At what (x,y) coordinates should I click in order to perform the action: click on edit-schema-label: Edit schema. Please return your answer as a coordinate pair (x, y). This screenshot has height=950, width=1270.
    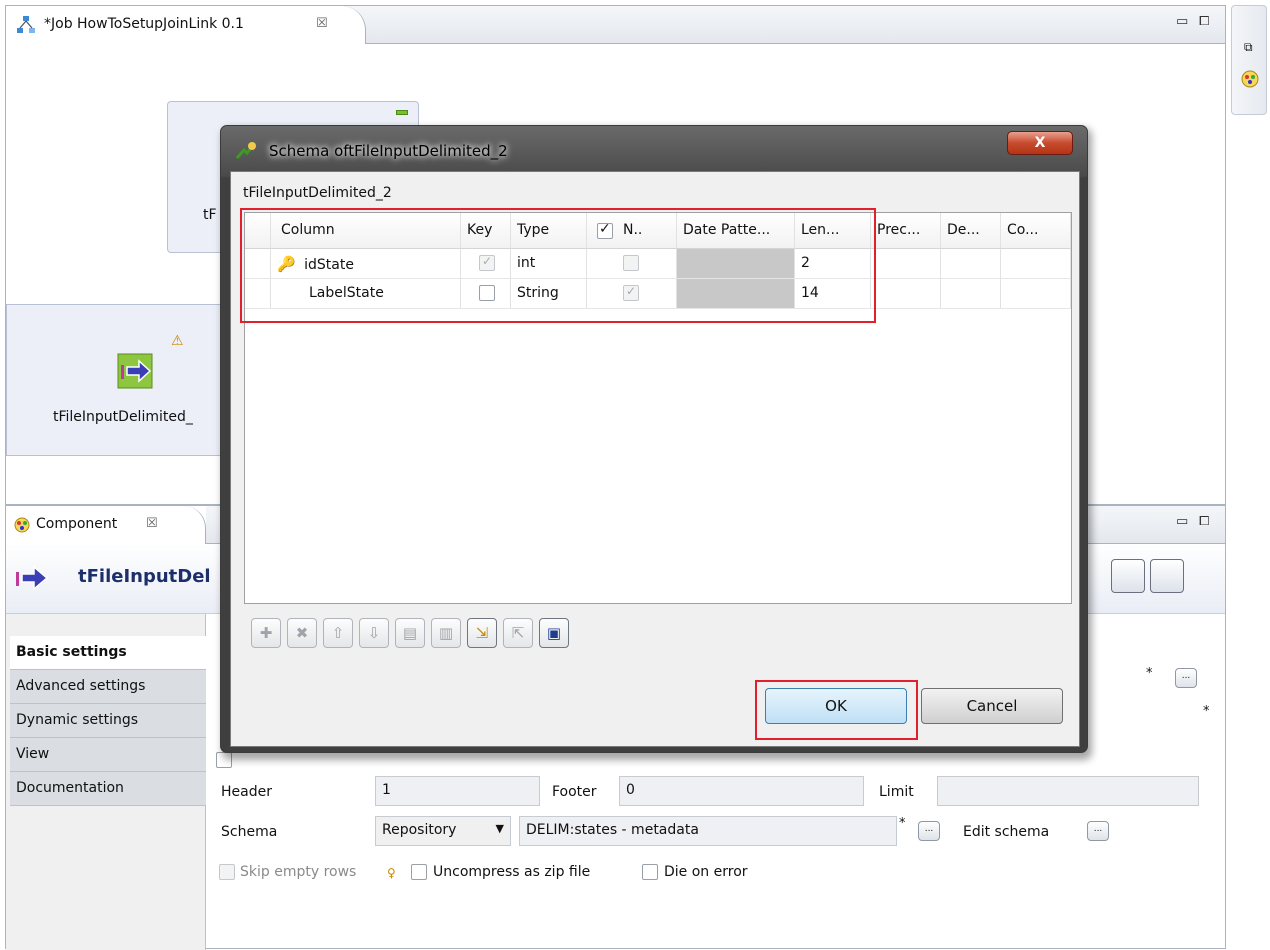
    Looking at the image, I should click on (1006, 832).